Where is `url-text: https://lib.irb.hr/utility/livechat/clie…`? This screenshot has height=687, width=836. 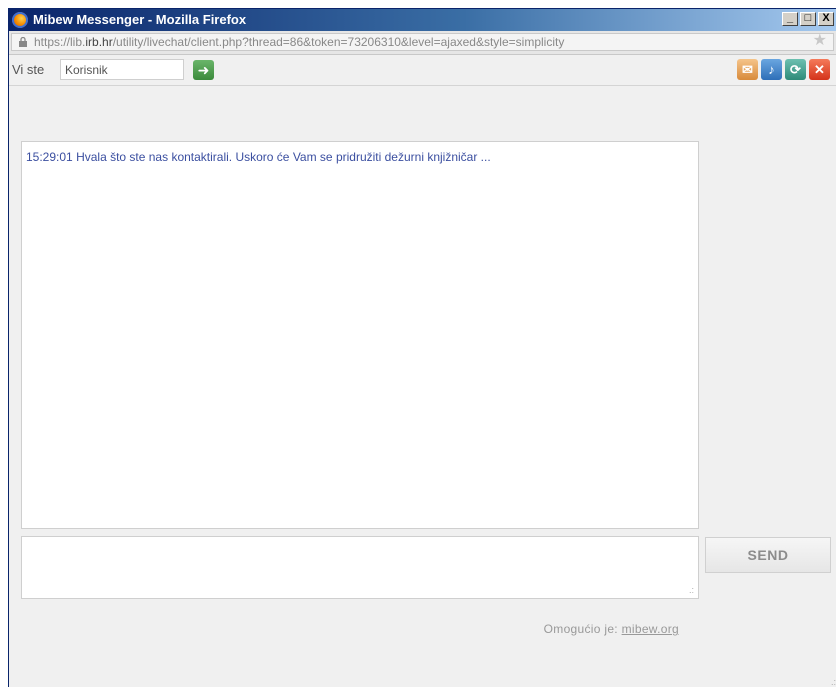 url-text: https://lib.irb.hr/utility/livechat/clie… is located at coordinates (299, 42).